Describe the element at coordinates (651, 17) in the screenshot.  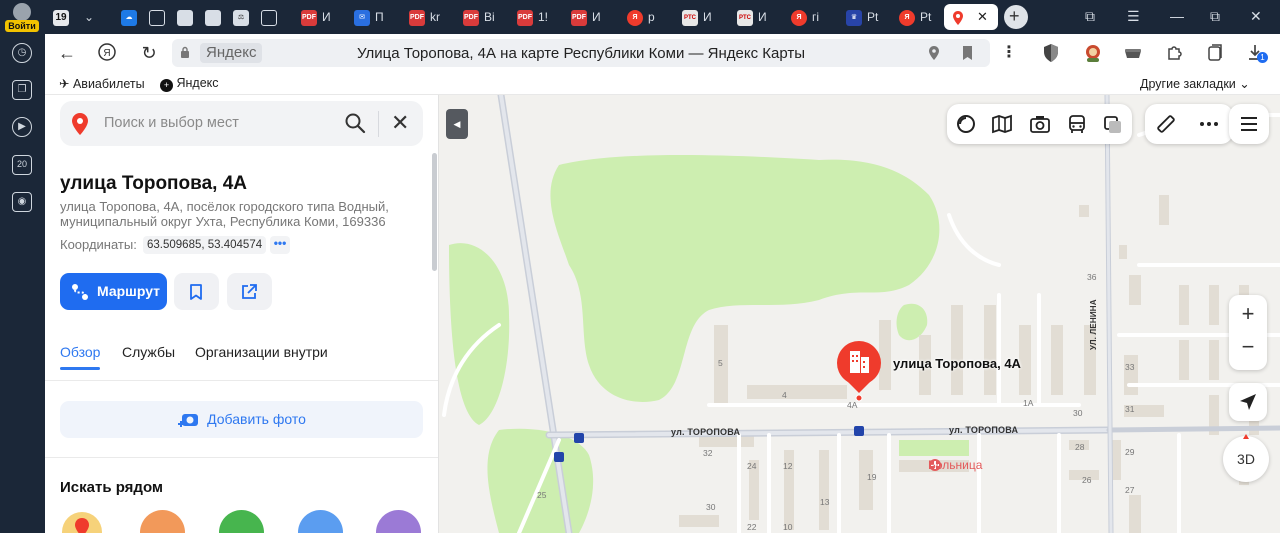
I see `tab-label: р` at that location.